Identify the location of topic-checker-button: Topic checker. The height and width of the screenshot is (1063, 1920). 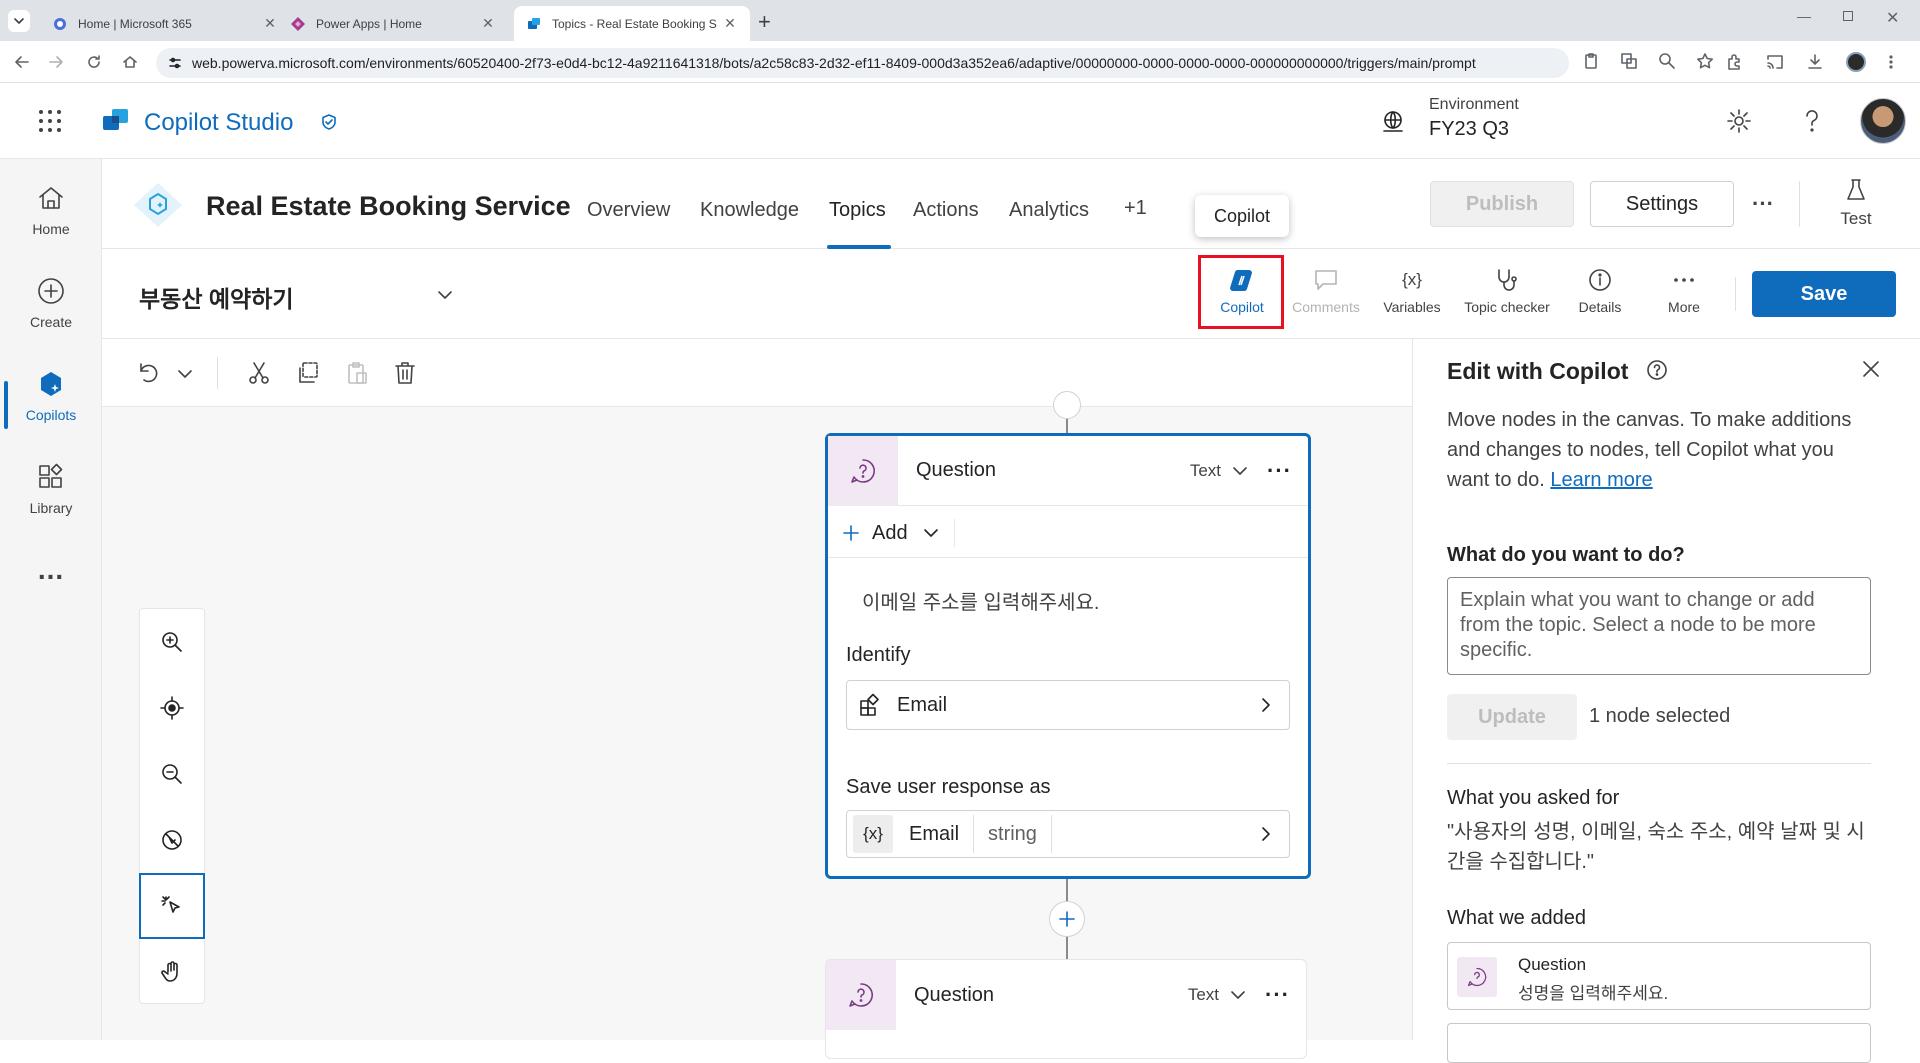
(1507, 291).